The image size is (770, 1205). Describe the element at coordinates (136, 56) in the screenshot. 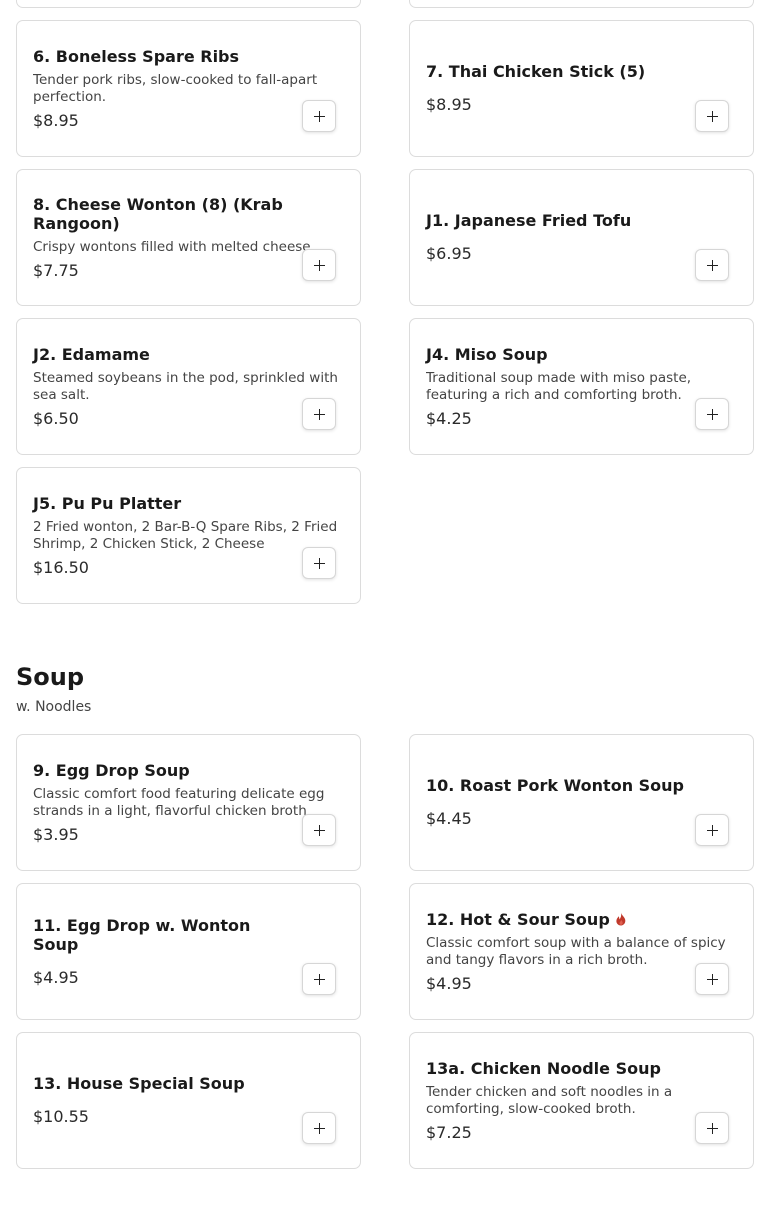

I see `item-name: 6. Boneless Spare Ribs` at that location.